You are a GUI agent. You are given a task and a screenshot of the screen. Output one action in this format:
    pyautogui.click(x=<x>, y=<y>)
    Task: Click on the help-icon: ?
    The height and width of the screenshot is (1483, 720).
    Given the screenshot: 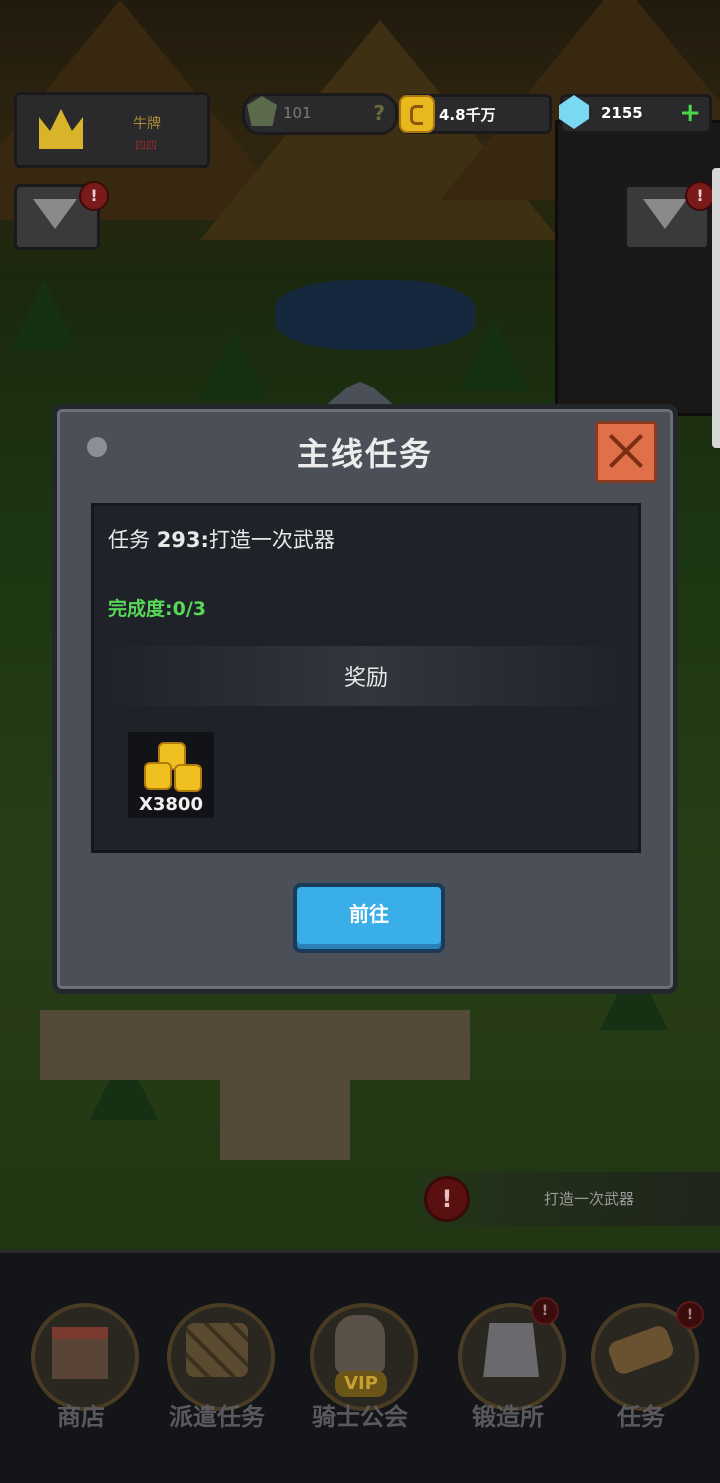 What is the action you would take?
    pyautogui.click(x=379, y=113)
    